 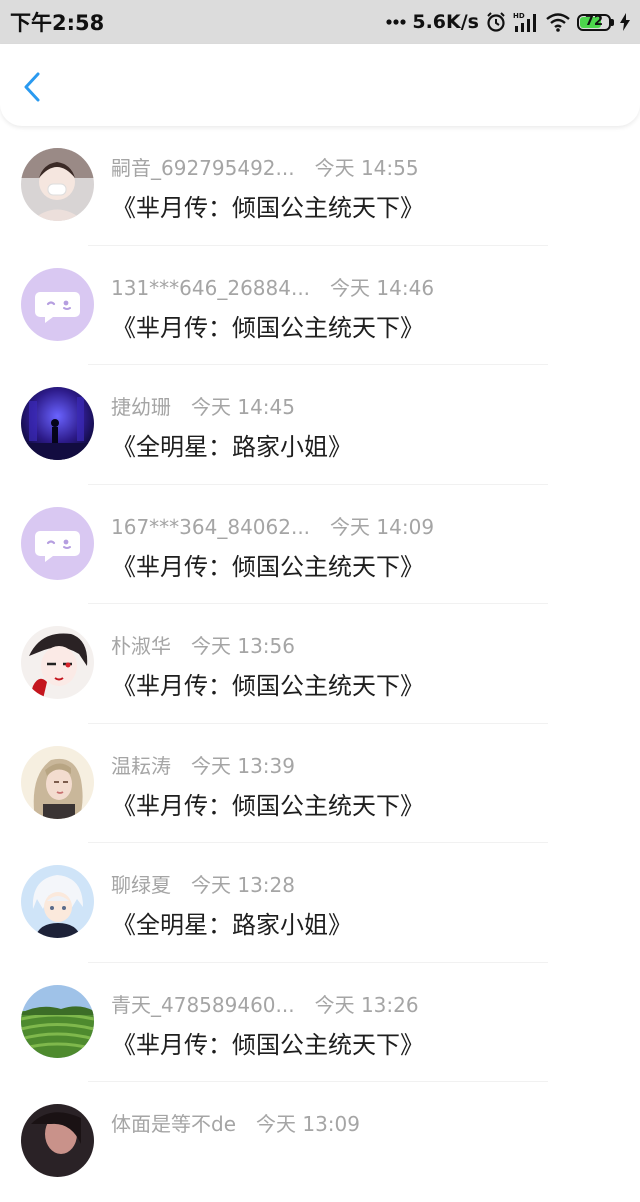 I want to click on message-time: 今天 13:09, so click(x=308, y=1124).